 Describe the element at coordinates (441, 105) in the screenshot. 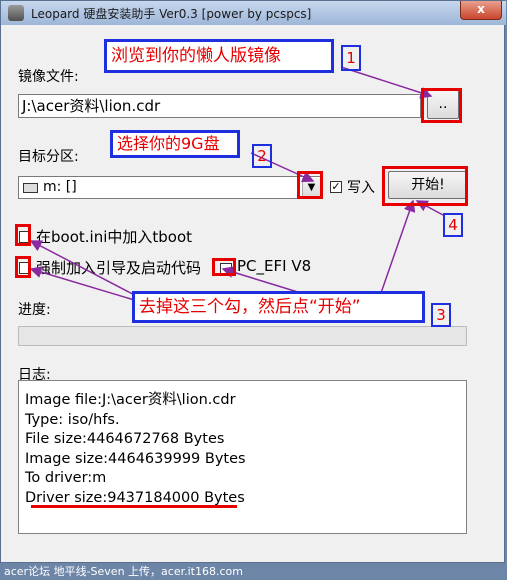

I see `highlight-browse` at that location.